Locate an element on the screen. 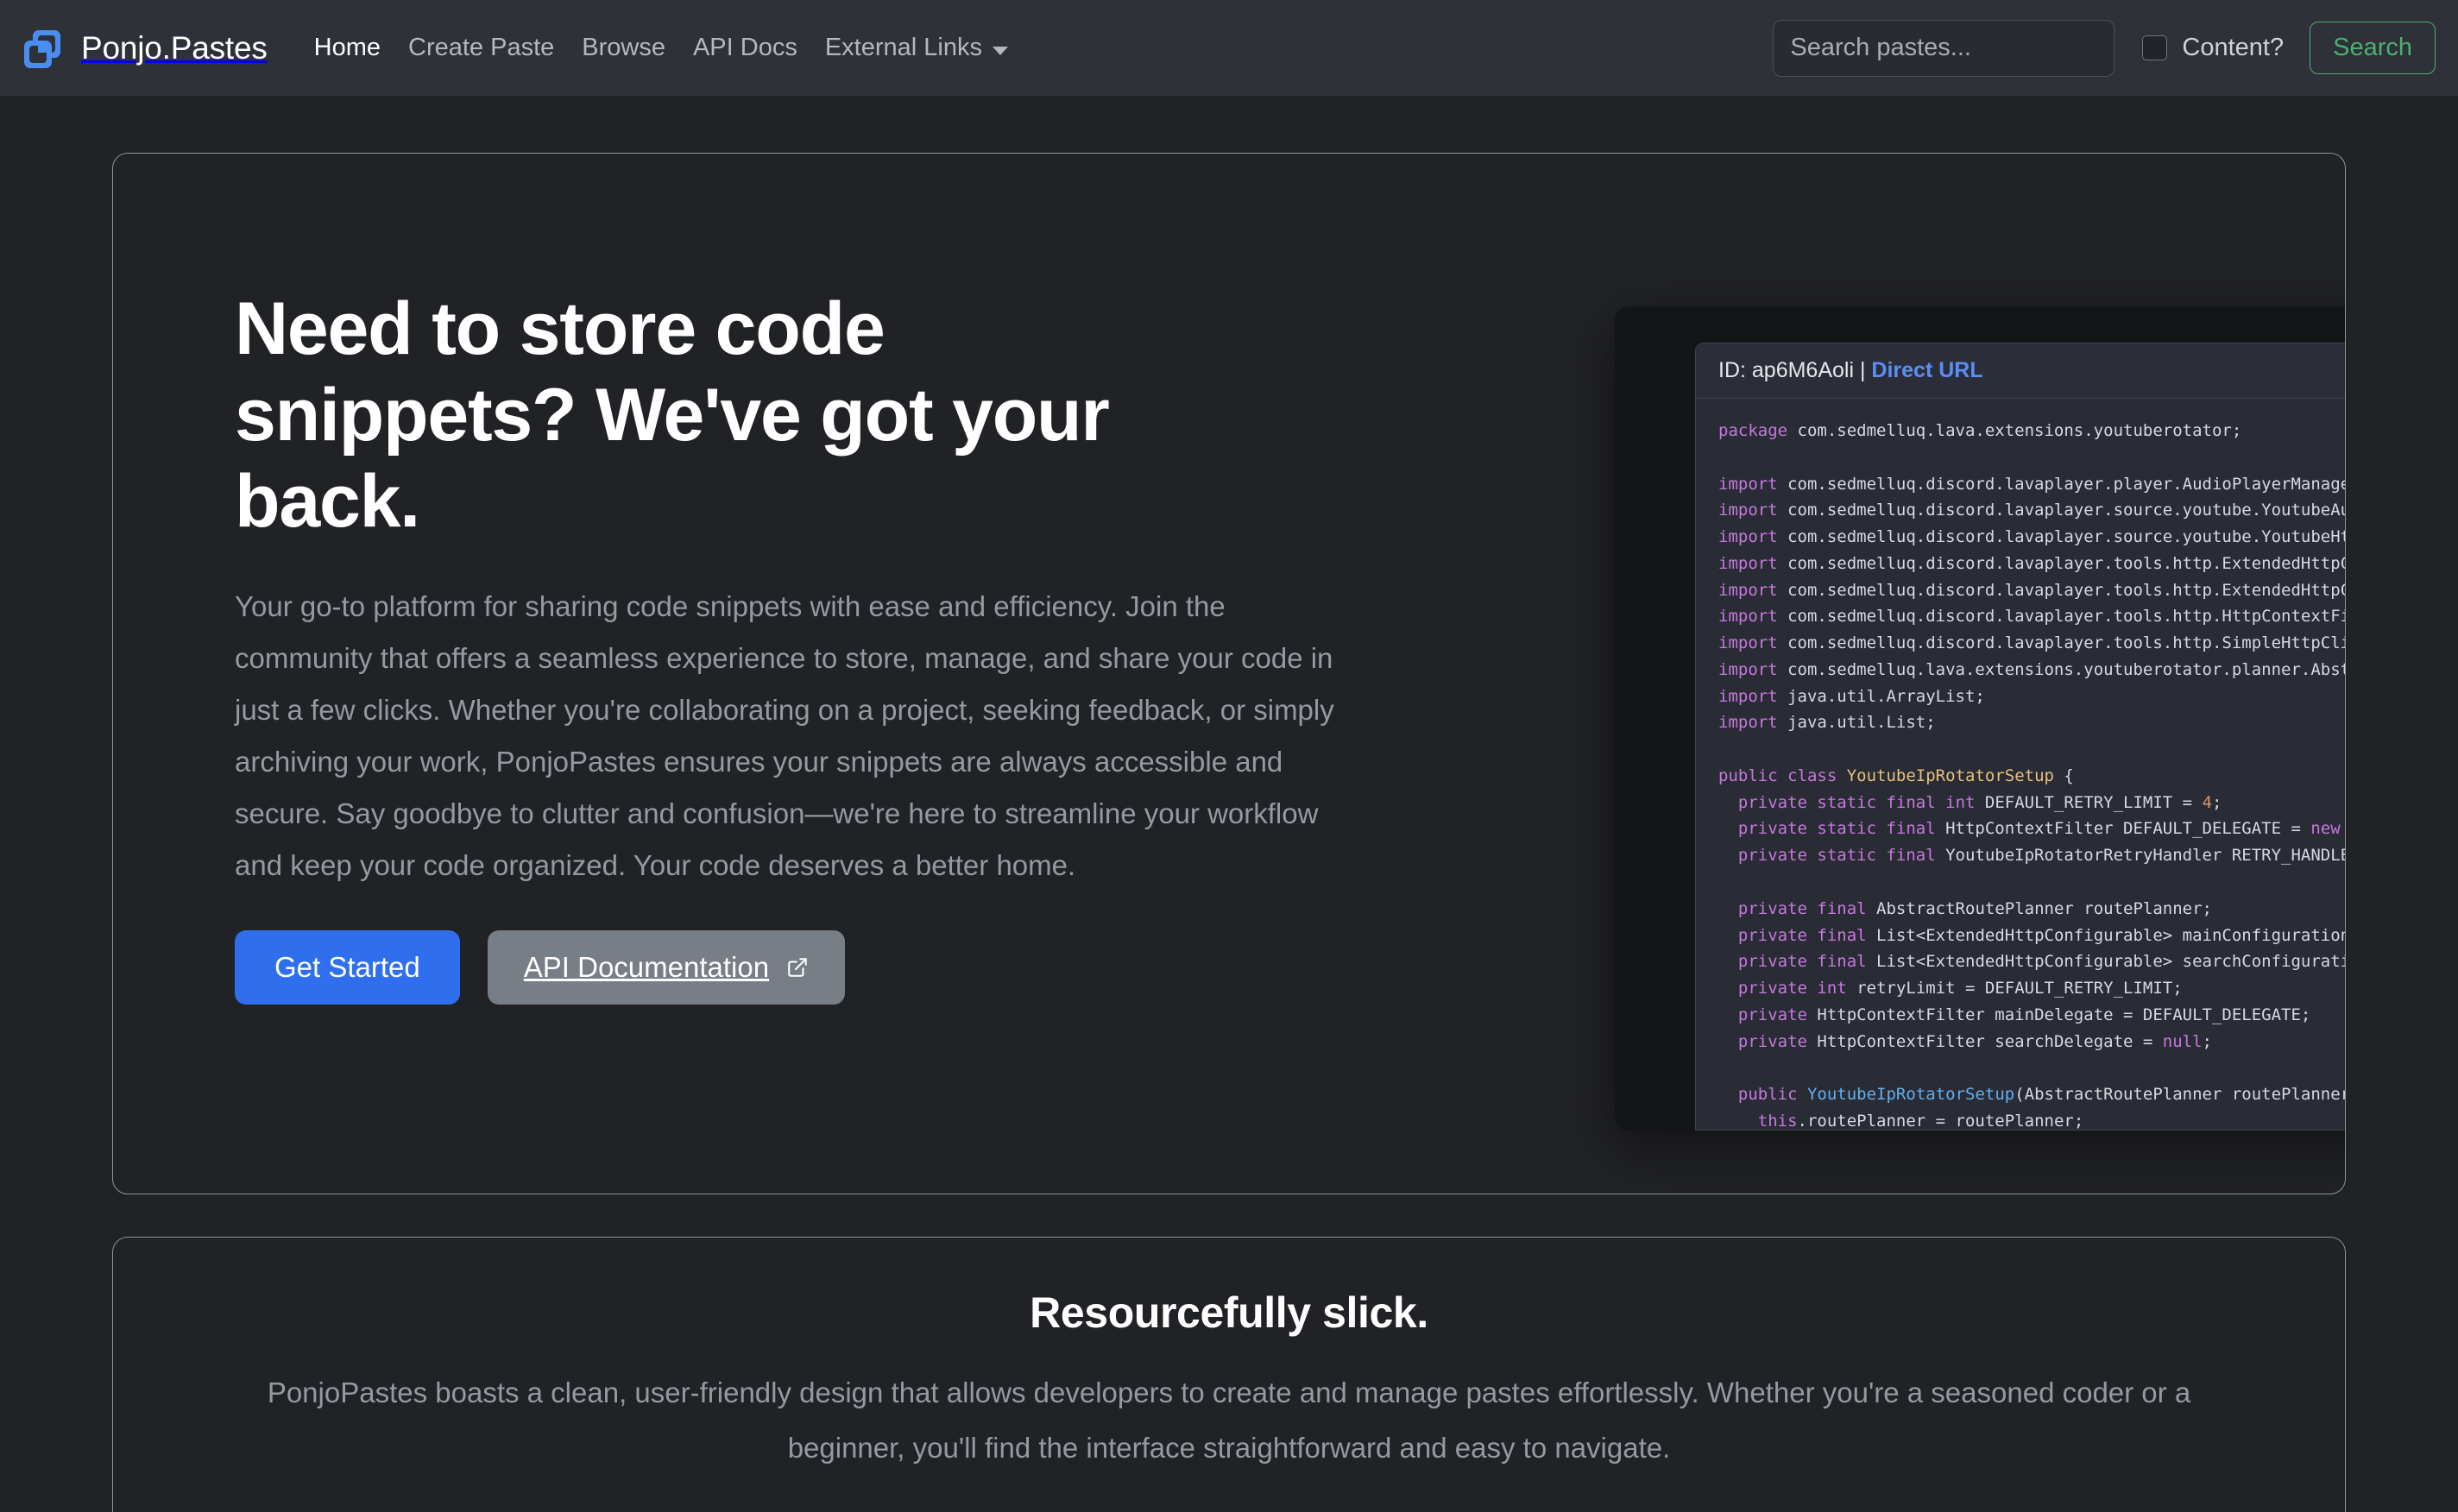 The image size is (2458, 1512). sidebar-item-browse: Browse is located at coordinates (623, 48).